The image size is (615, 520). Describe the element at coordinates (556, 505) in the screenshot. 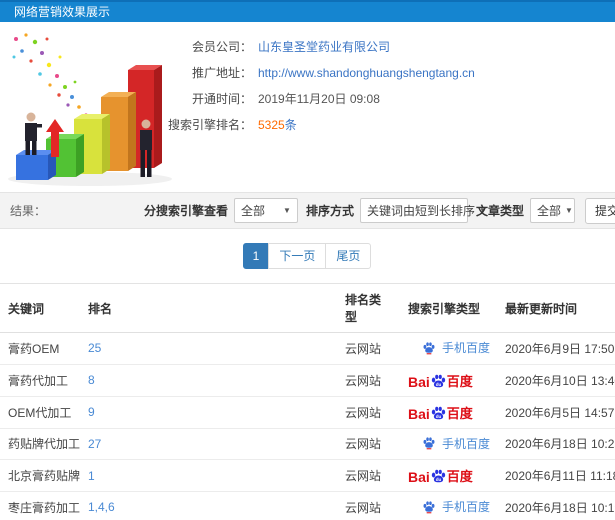

I see `updated-time-cell: 2020年6月18日 10:19` at that location.